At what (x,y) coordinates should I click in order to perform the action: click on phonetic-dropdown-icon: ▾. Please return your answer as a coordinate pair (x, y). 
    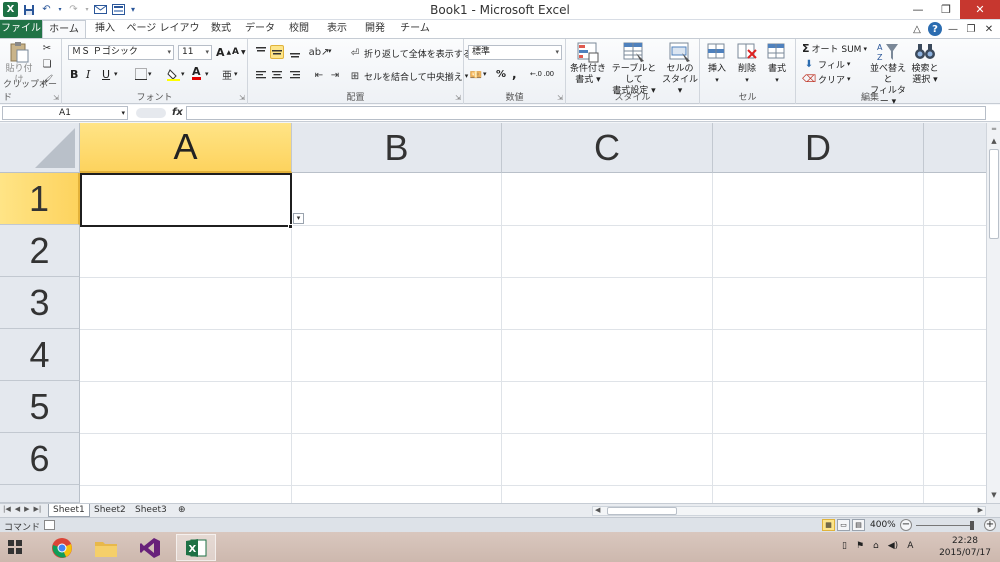
    Looking at the image, I should click on (236, 74).